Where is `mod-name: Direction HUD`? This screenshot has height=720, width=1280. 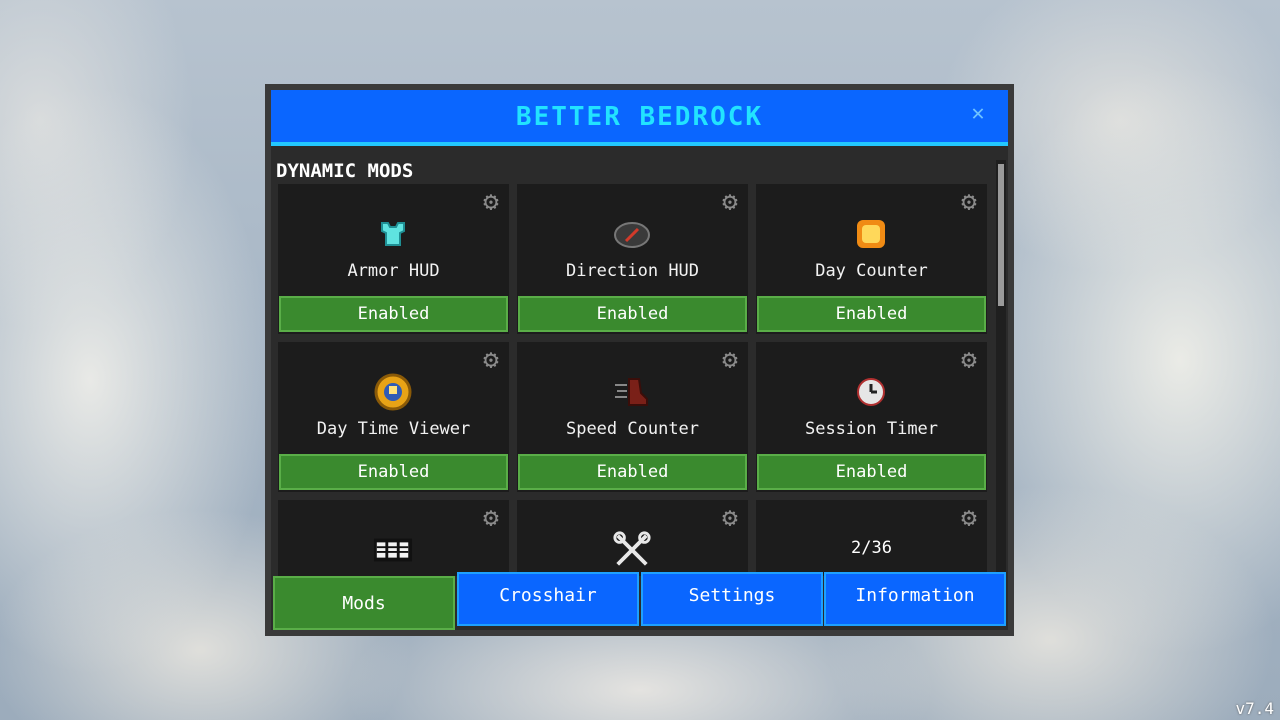 mod-name: Direction HUD is located at coordinates (632, 271).